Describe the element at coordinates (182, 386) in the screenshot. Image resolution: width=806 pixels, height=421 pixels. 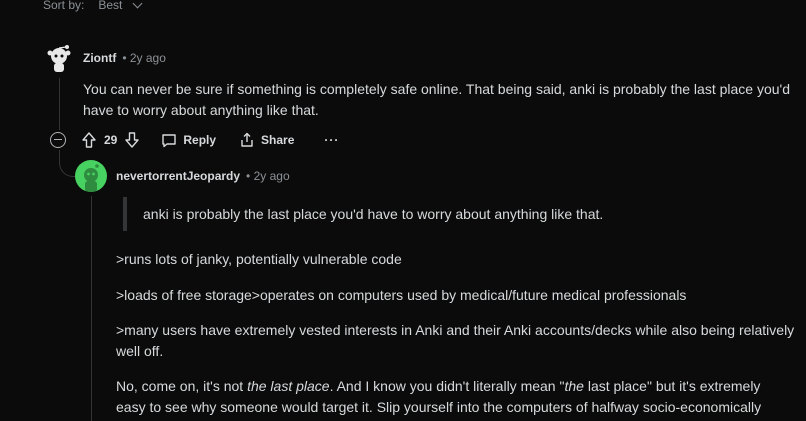
I see `text-run: No, come on, it's not` at that location.